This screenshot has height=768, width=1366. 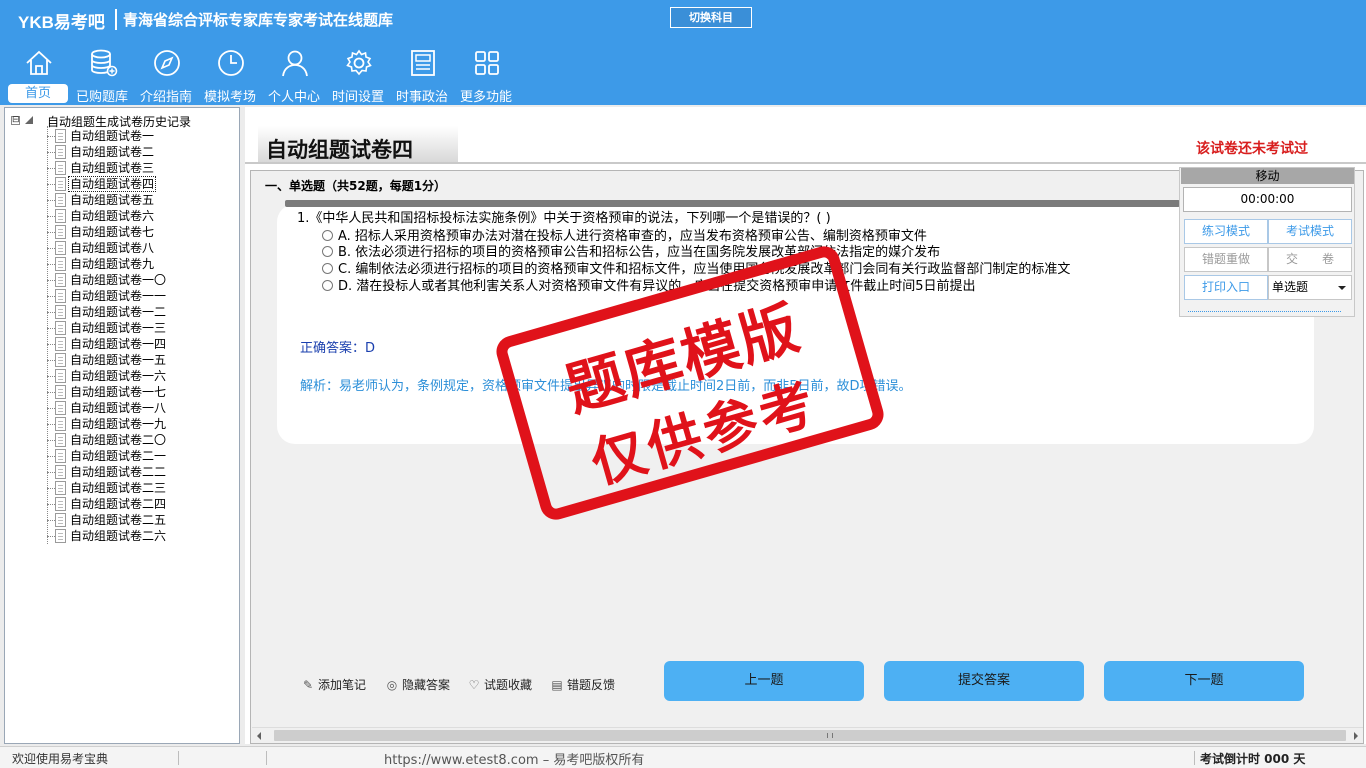 What do you see at coordinates (984, 681) in the screenshot?
I see `submit-answer-button: 提交答案` at bounding box center [984, 681].